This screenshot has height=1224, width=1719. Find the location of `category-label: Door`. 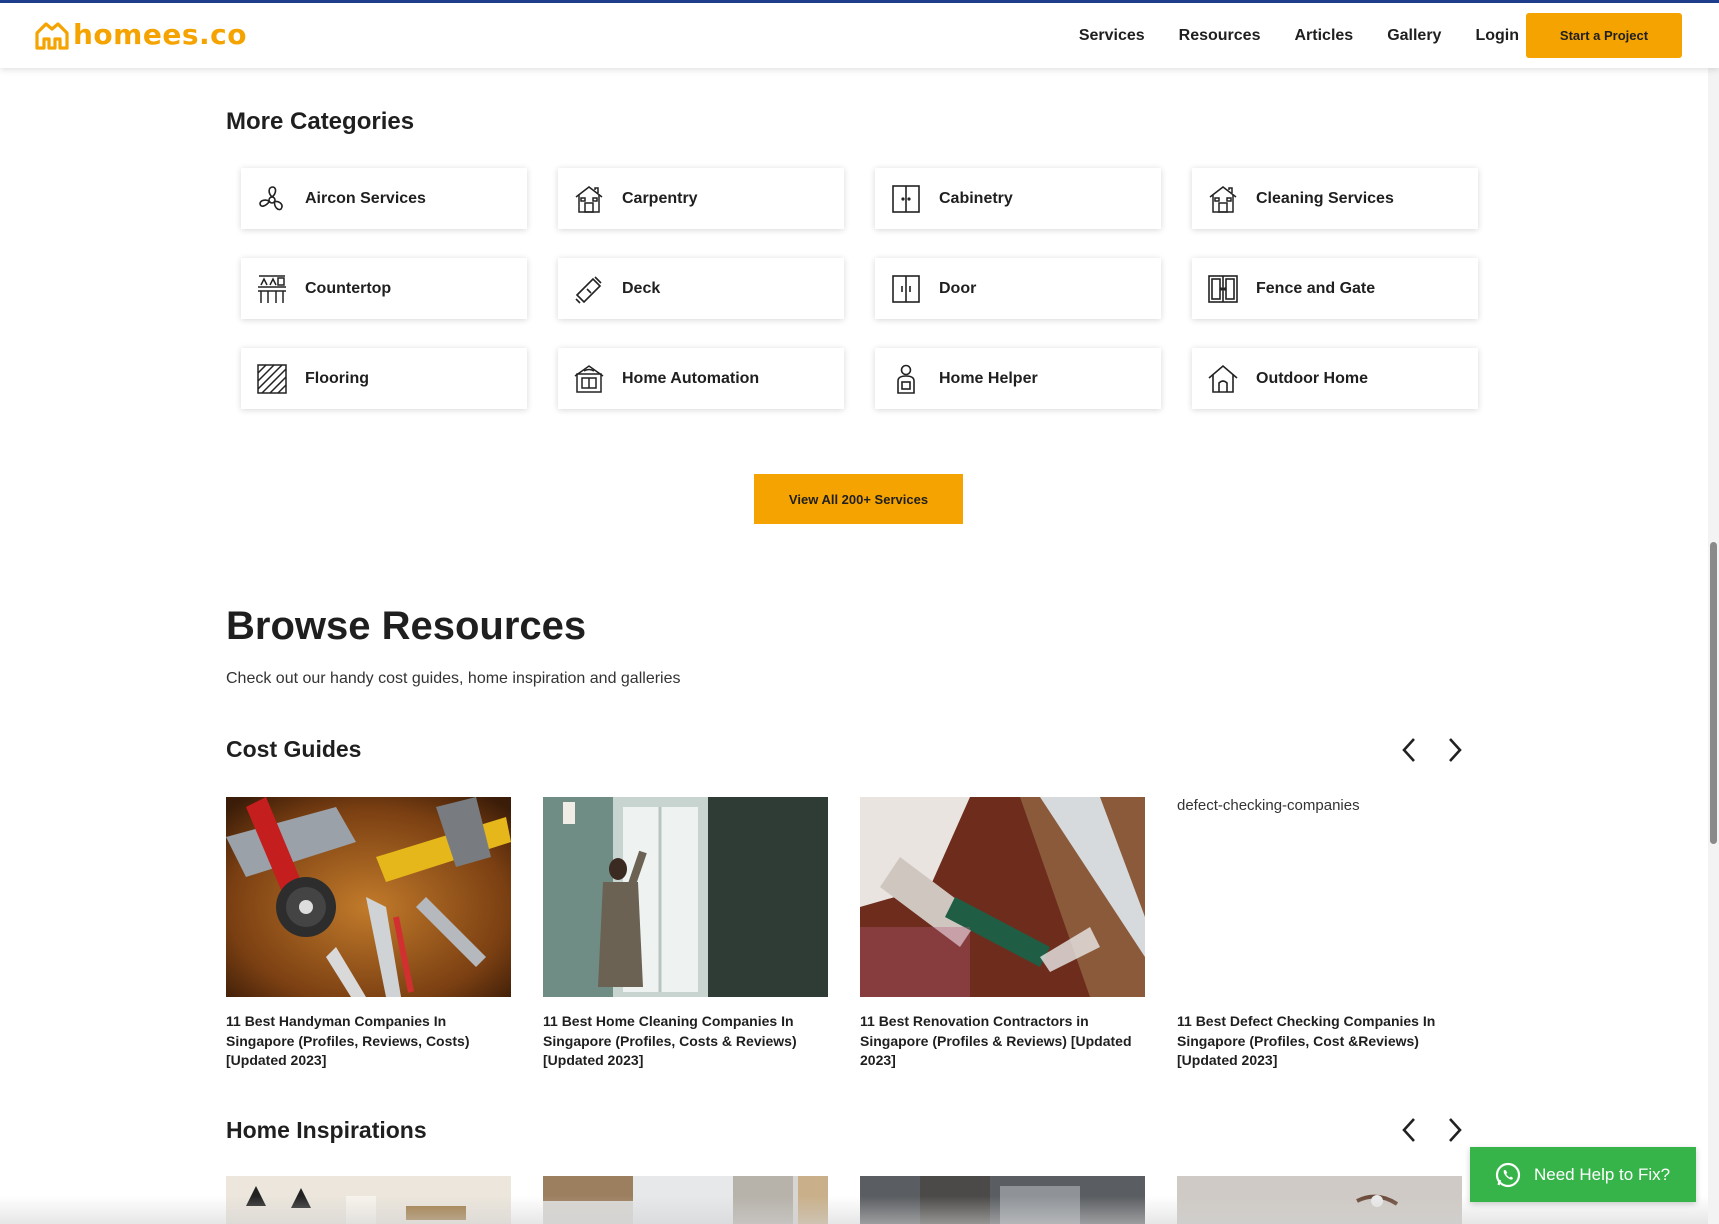

category-label: Door is located at coordinates (958, 288).